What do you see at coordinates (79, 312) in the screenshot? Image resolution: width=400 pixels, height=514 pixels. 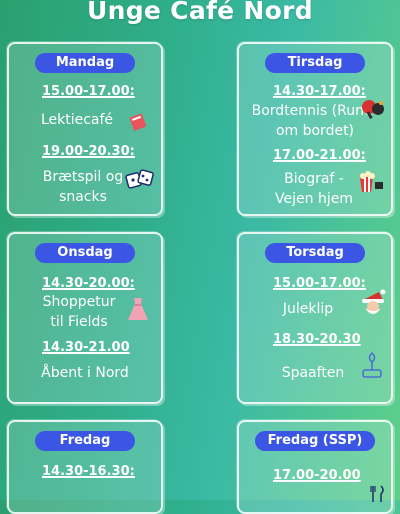 I see `activity-label: Shoppetur til Fields` at bounding box center [79, 312].